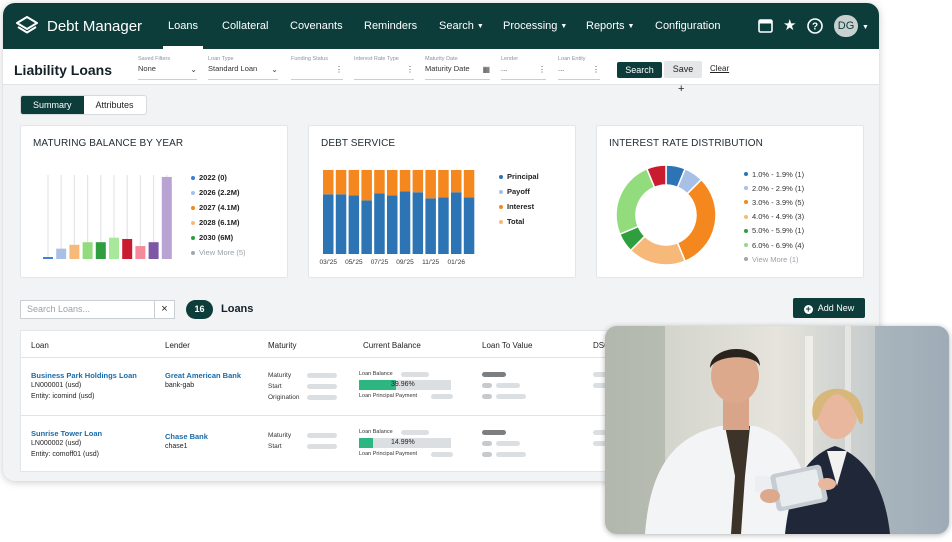  What do you see at coordinates (218, 192) in the screenshot?
I see `legend-item: 2026 (2.2M)` at bounding box center [218, 192].